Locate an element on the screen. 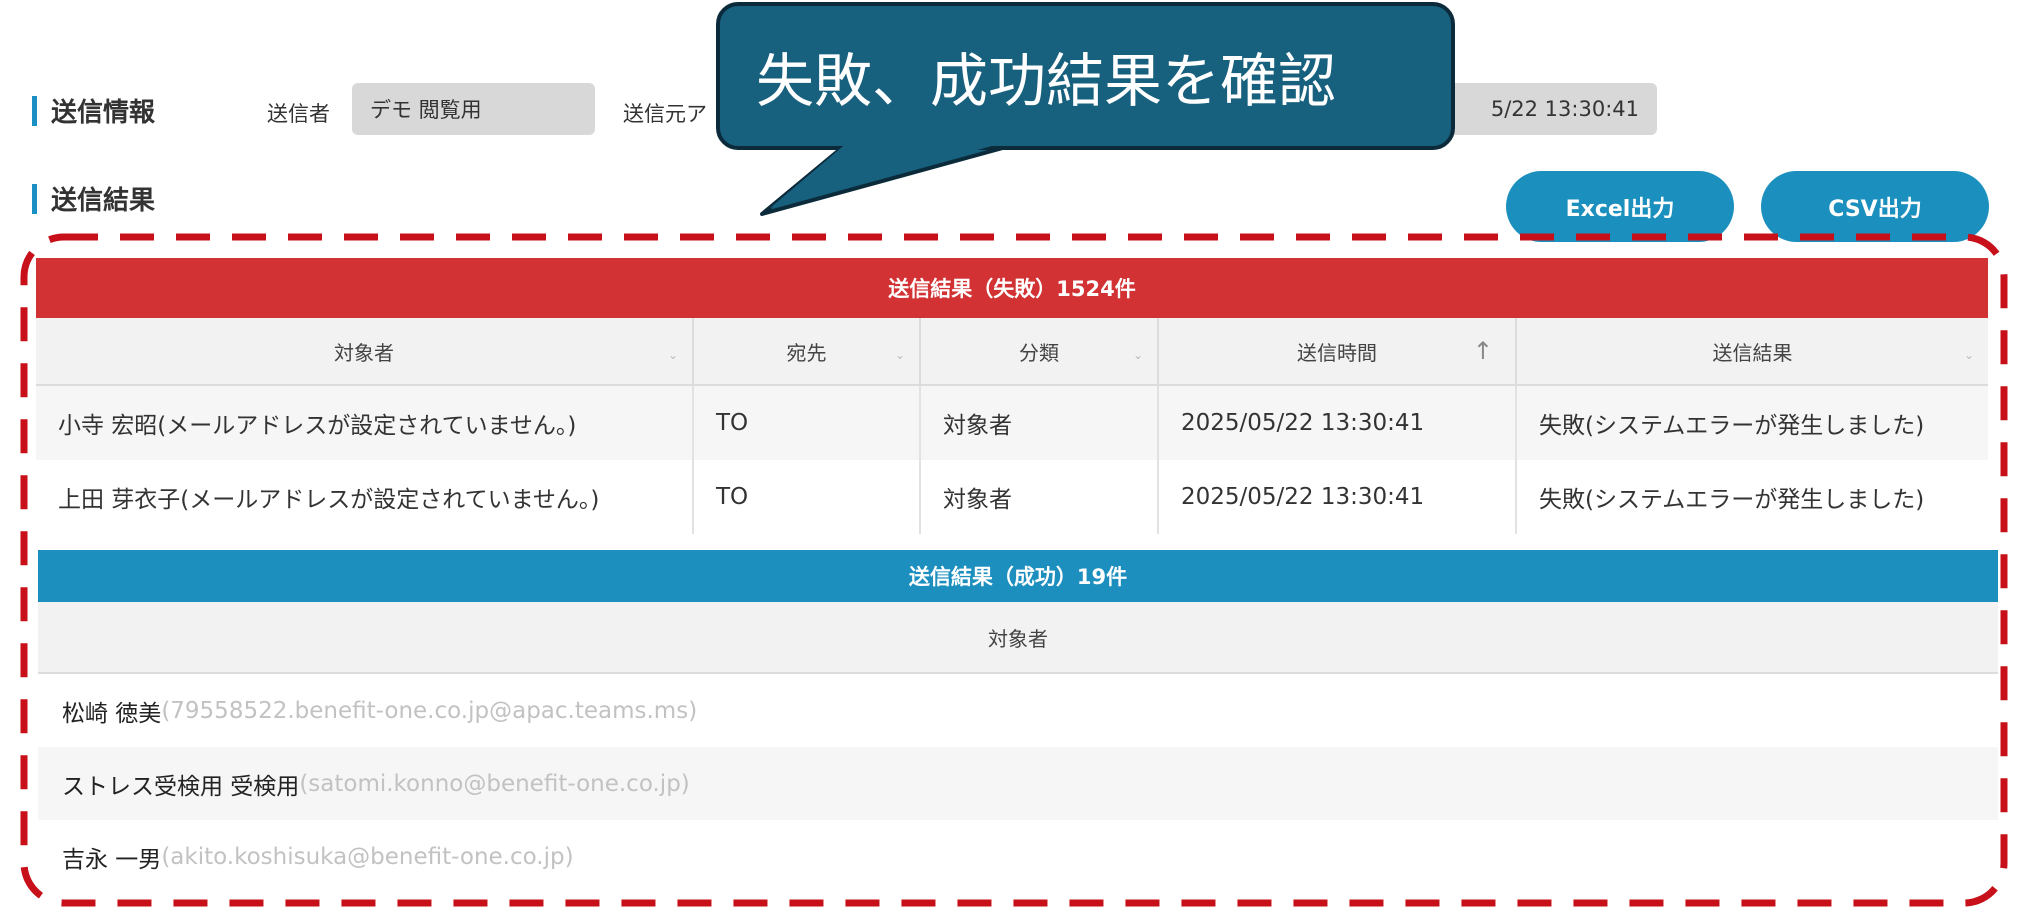 This screenshot has height=913, width=2035. send-datetime-value: 5/22 13:30:41 is located at coordinates (1564, 109).